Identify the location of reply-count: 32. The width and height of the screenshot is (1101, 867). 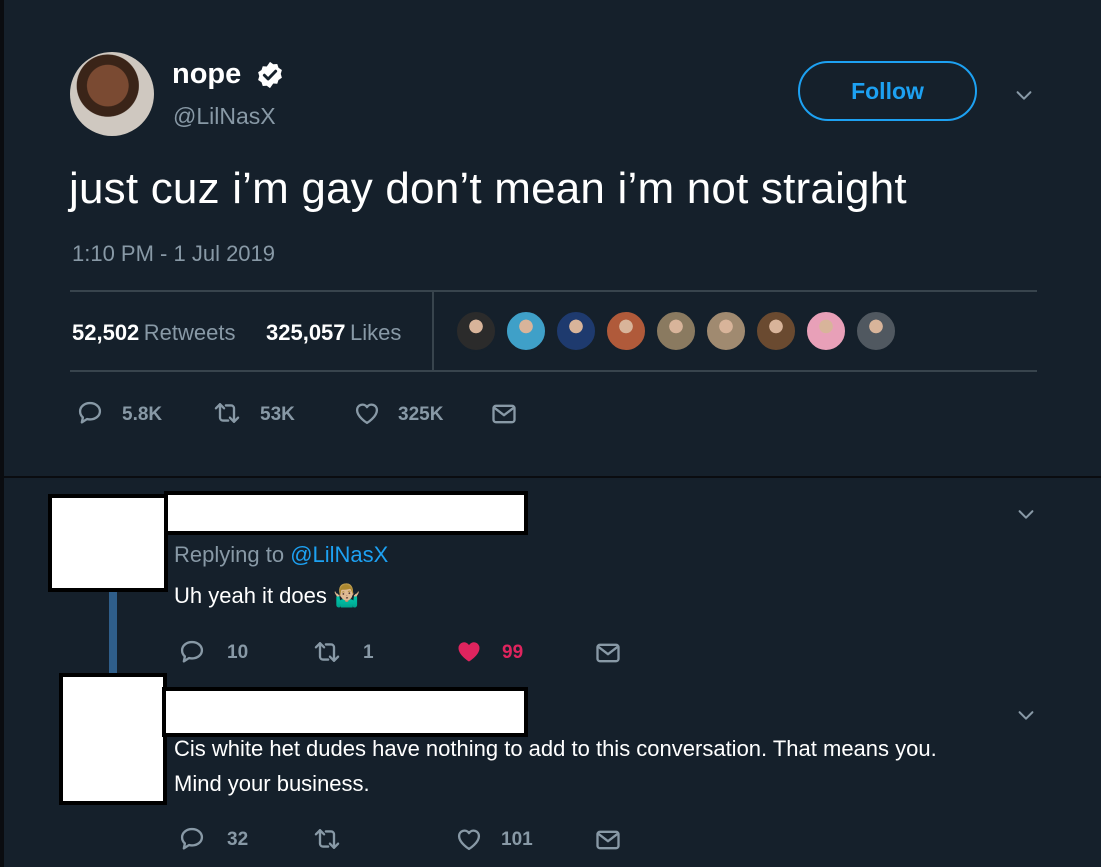
(238, 839).